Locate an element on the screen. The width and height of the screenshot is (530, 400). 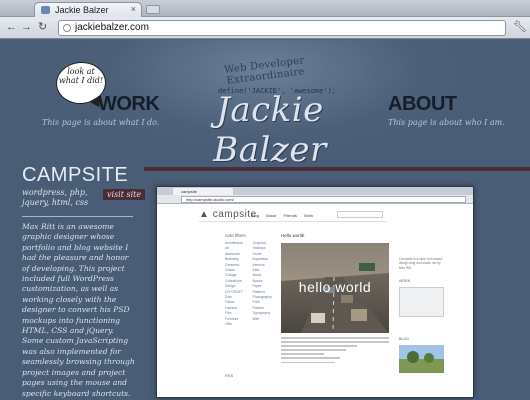
address-bar: jackiebalzer.com is located at coordinates (282, 28).